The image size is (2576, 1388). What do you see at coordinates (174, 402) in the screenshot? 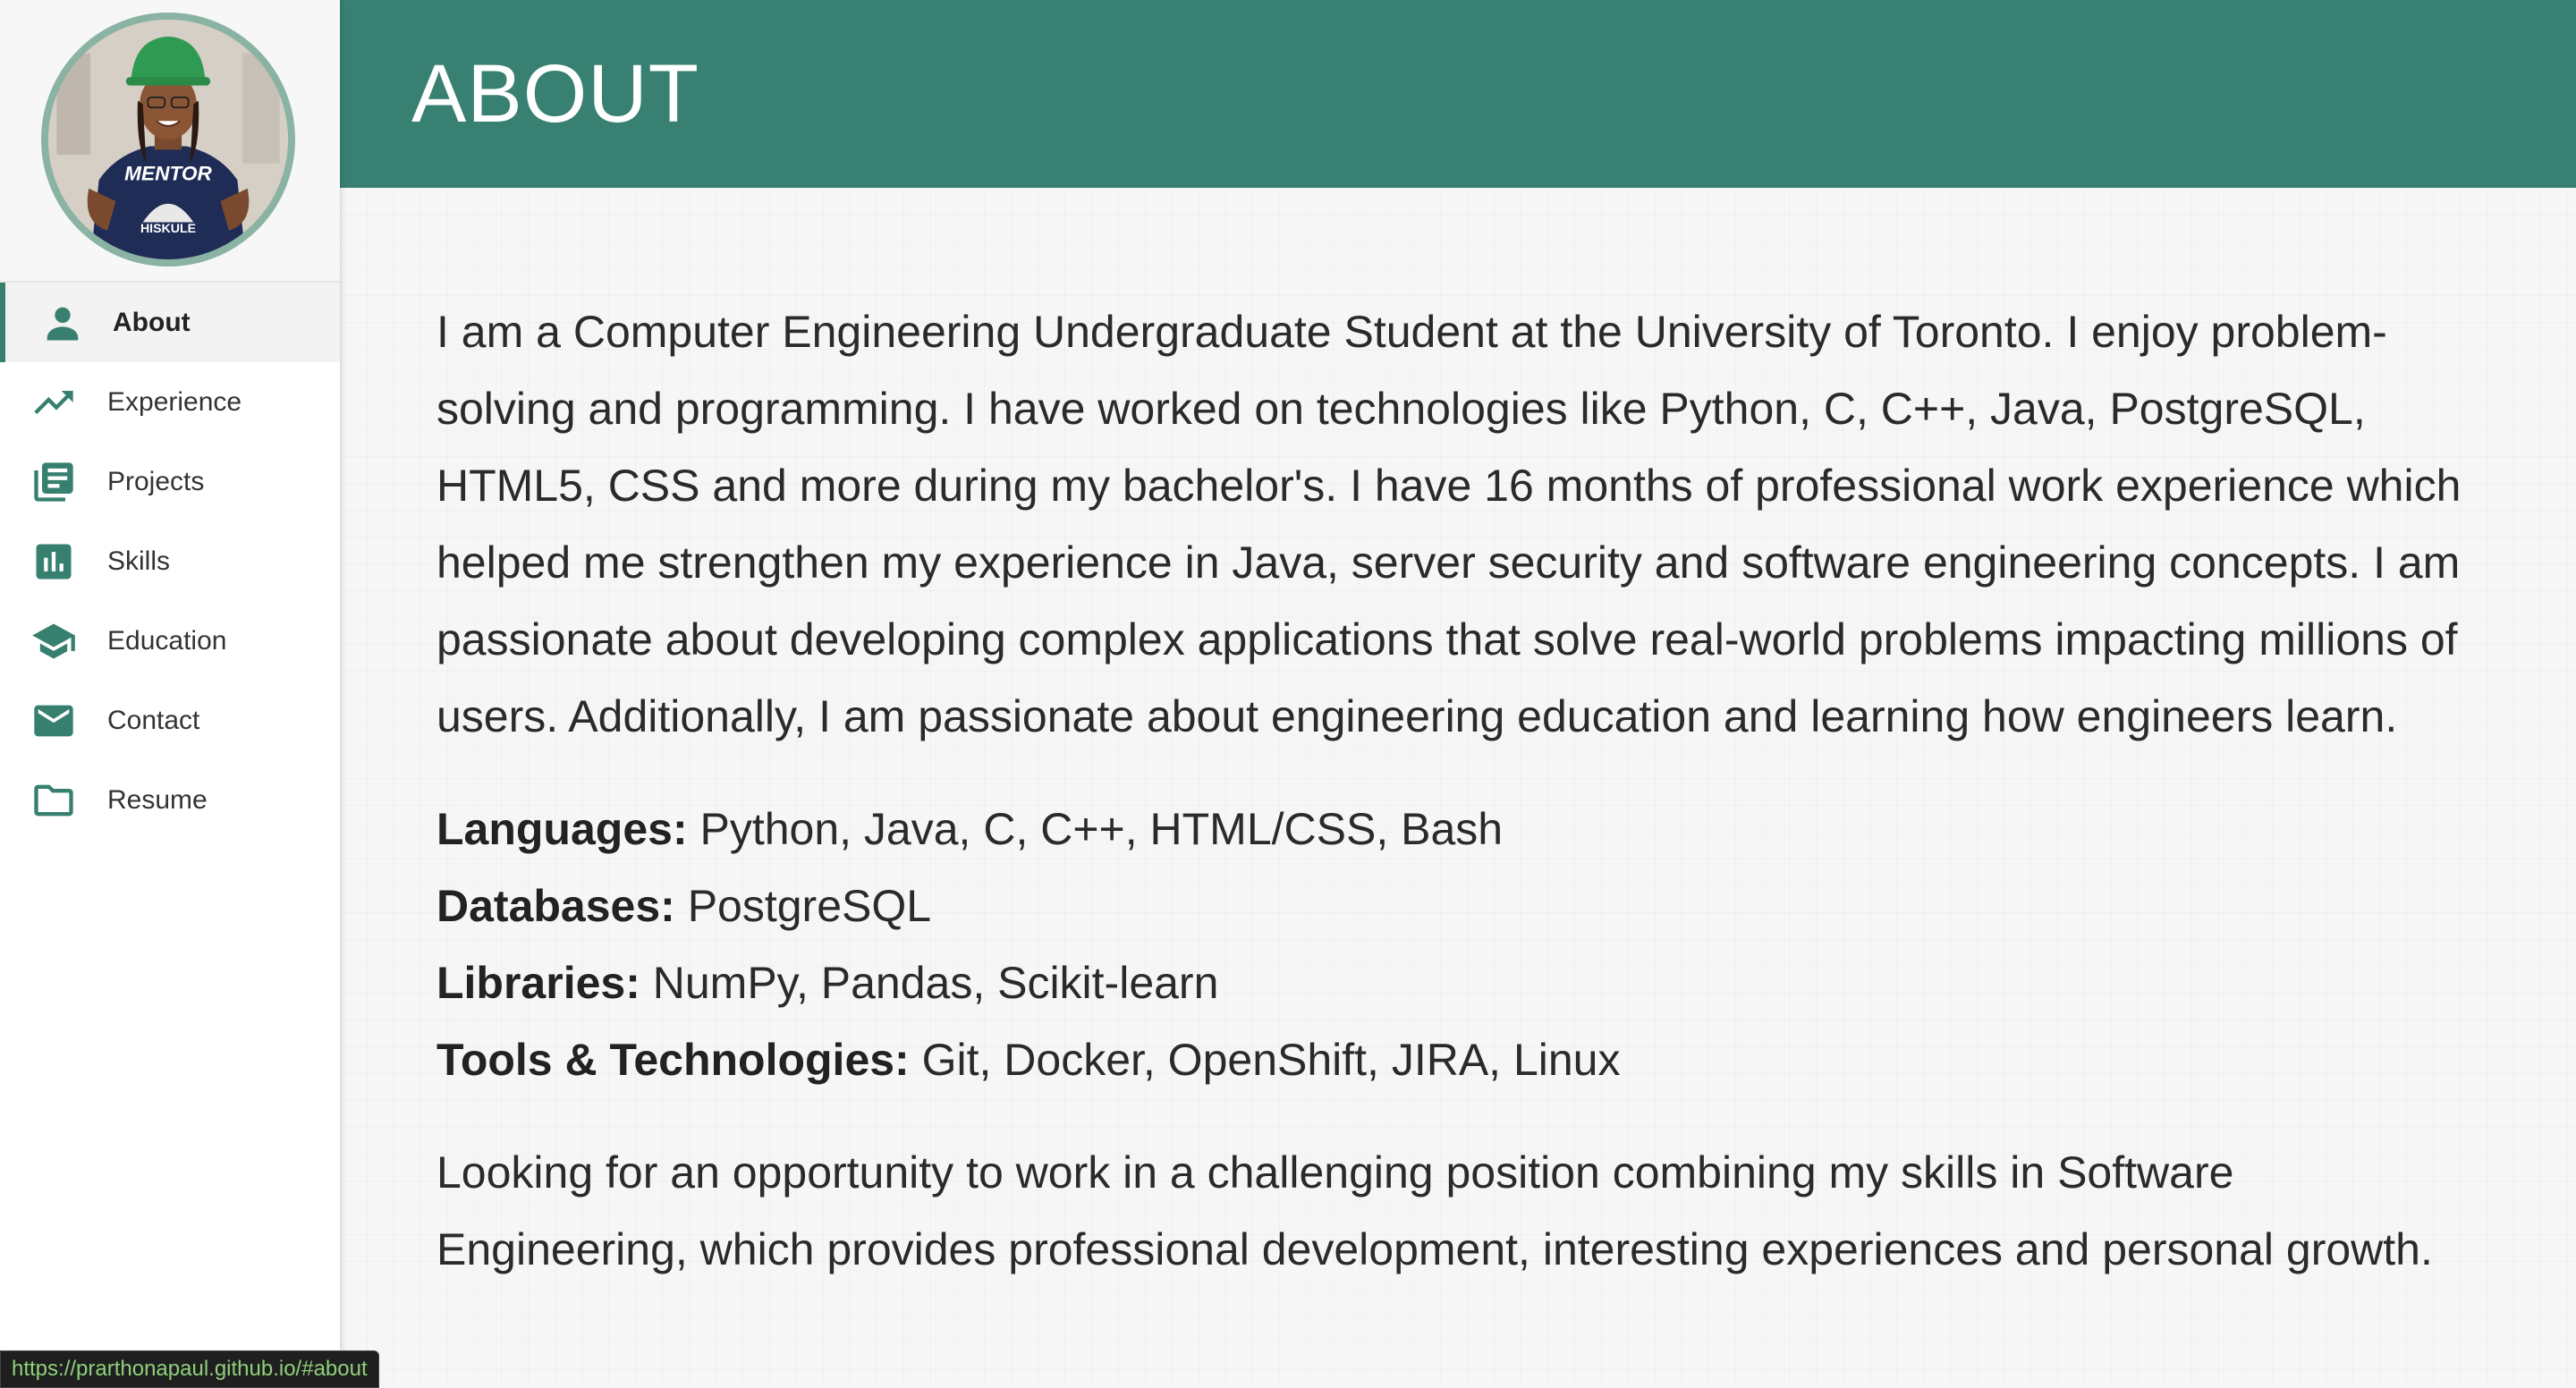
I see `sidebar-item-label: Experience` at bounding box center [174, 402].